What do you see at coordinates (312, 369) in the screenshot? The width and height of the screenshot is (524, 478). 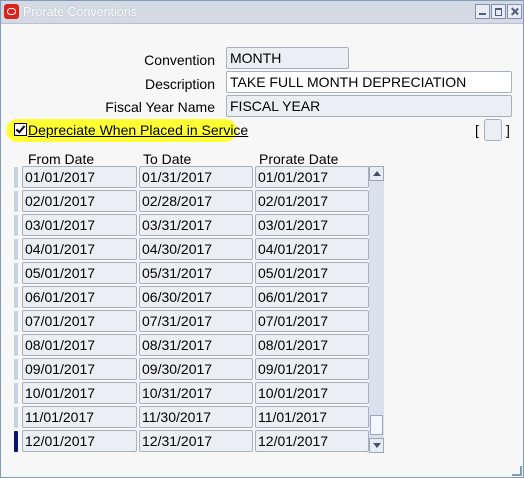 I see `prorate-date-cell: 09/01/2017` at bounding box center [312, 369].